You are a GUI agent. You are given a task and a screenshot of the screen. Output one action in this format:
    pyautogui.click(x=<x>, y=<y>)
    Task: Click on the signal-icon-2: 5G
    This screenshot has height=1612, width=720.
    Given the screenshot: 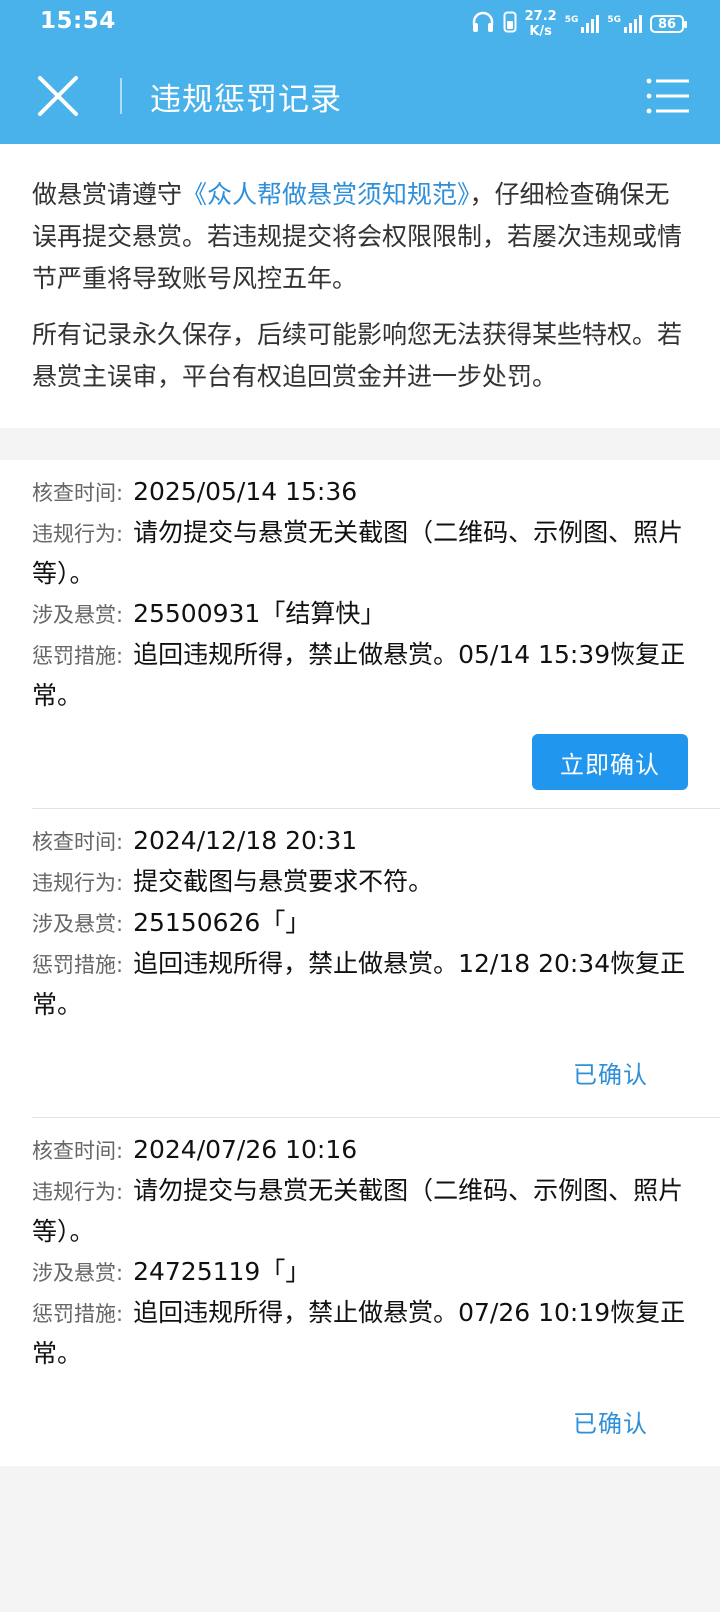 What is the action you would take?
    pyautogui.click(x=624, y=24)
    